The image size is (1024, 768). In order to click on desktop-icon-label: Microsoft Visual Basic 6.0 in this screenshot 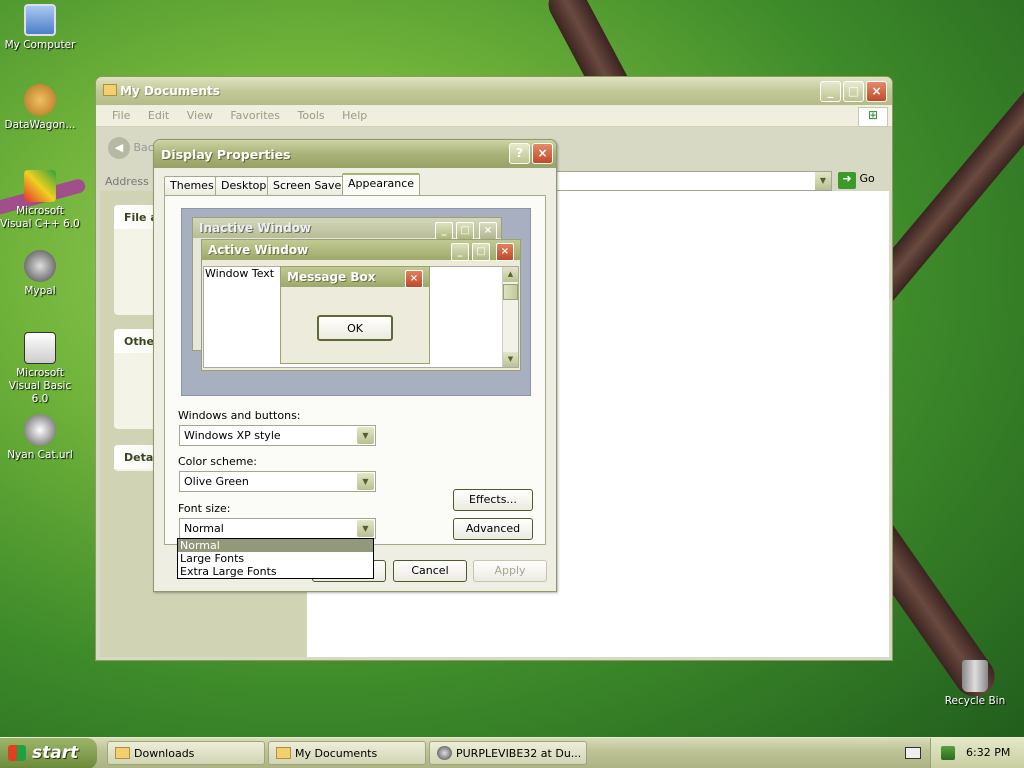, I will do `click(40, 386)`.